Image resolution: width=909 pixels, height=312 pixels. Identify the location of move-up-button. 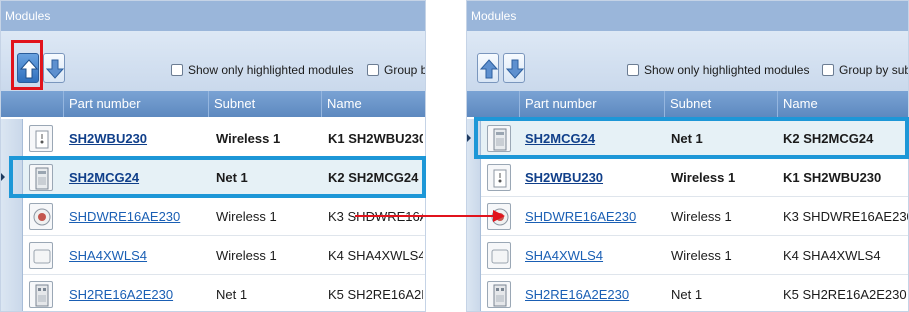
(488, 68).